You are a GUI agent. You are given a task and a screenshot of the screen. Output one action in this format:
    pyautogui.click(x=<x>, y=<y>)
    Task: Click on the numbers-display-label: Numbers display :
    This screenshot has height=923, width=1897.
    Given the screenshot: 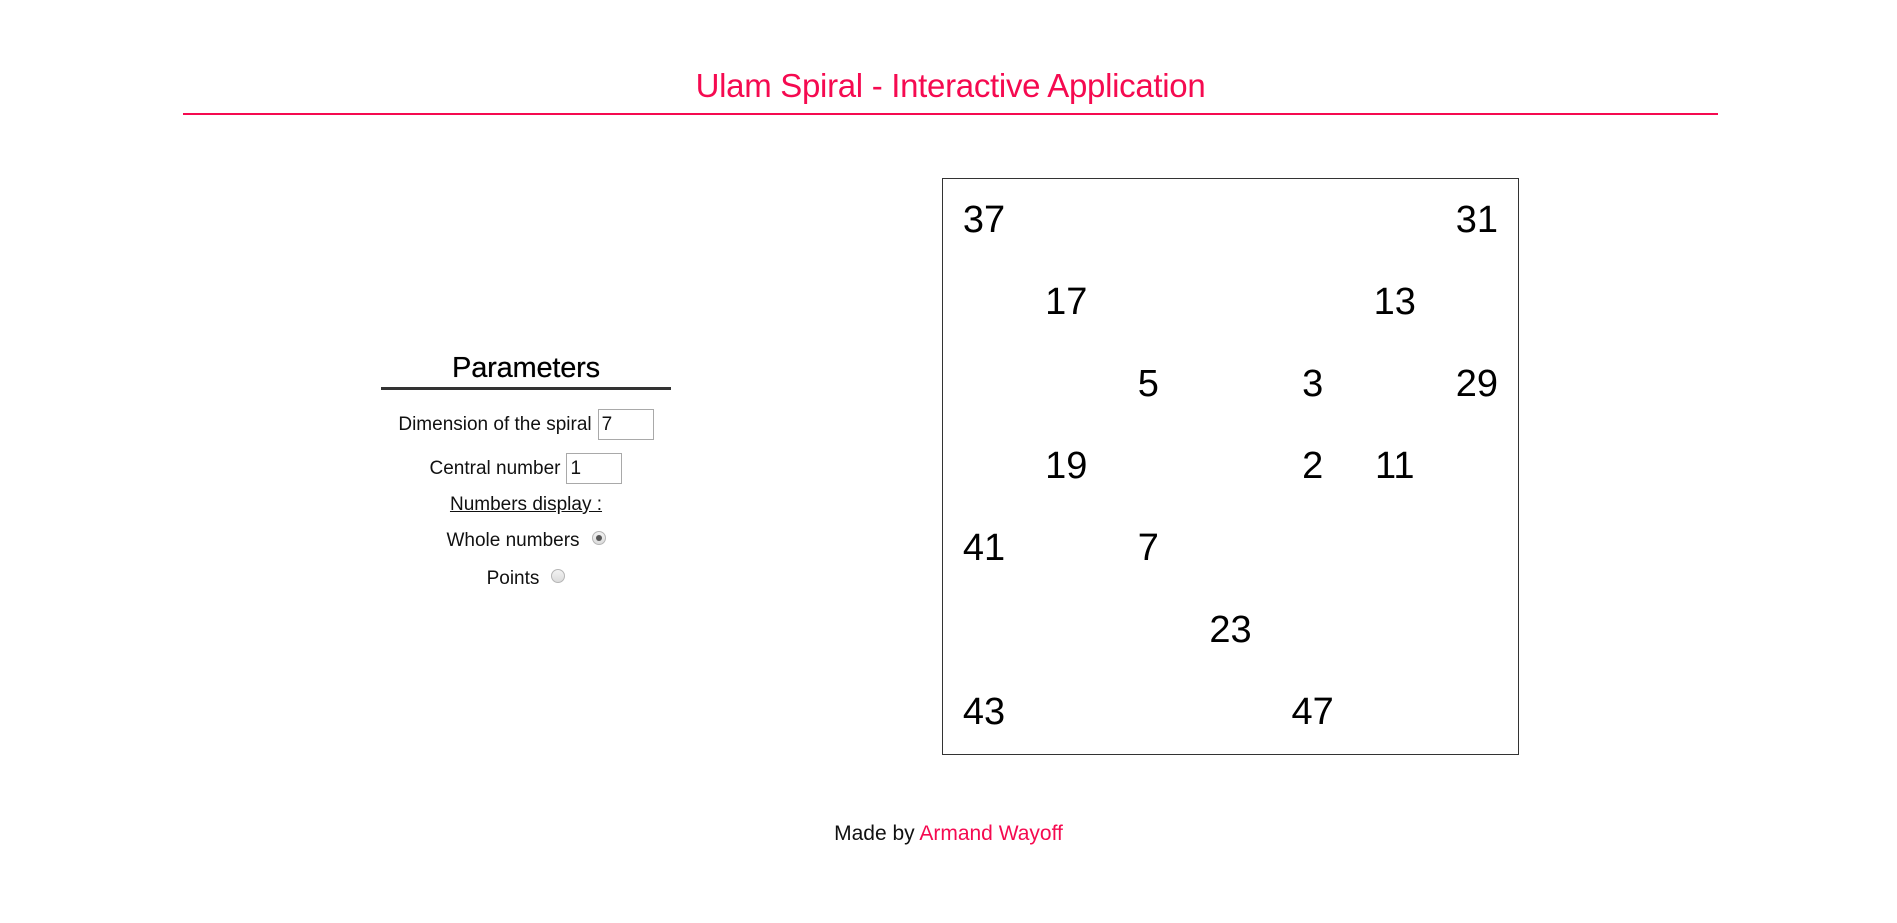 What is the action you would take?
    pyautogui.click(x=526, y=504)
    